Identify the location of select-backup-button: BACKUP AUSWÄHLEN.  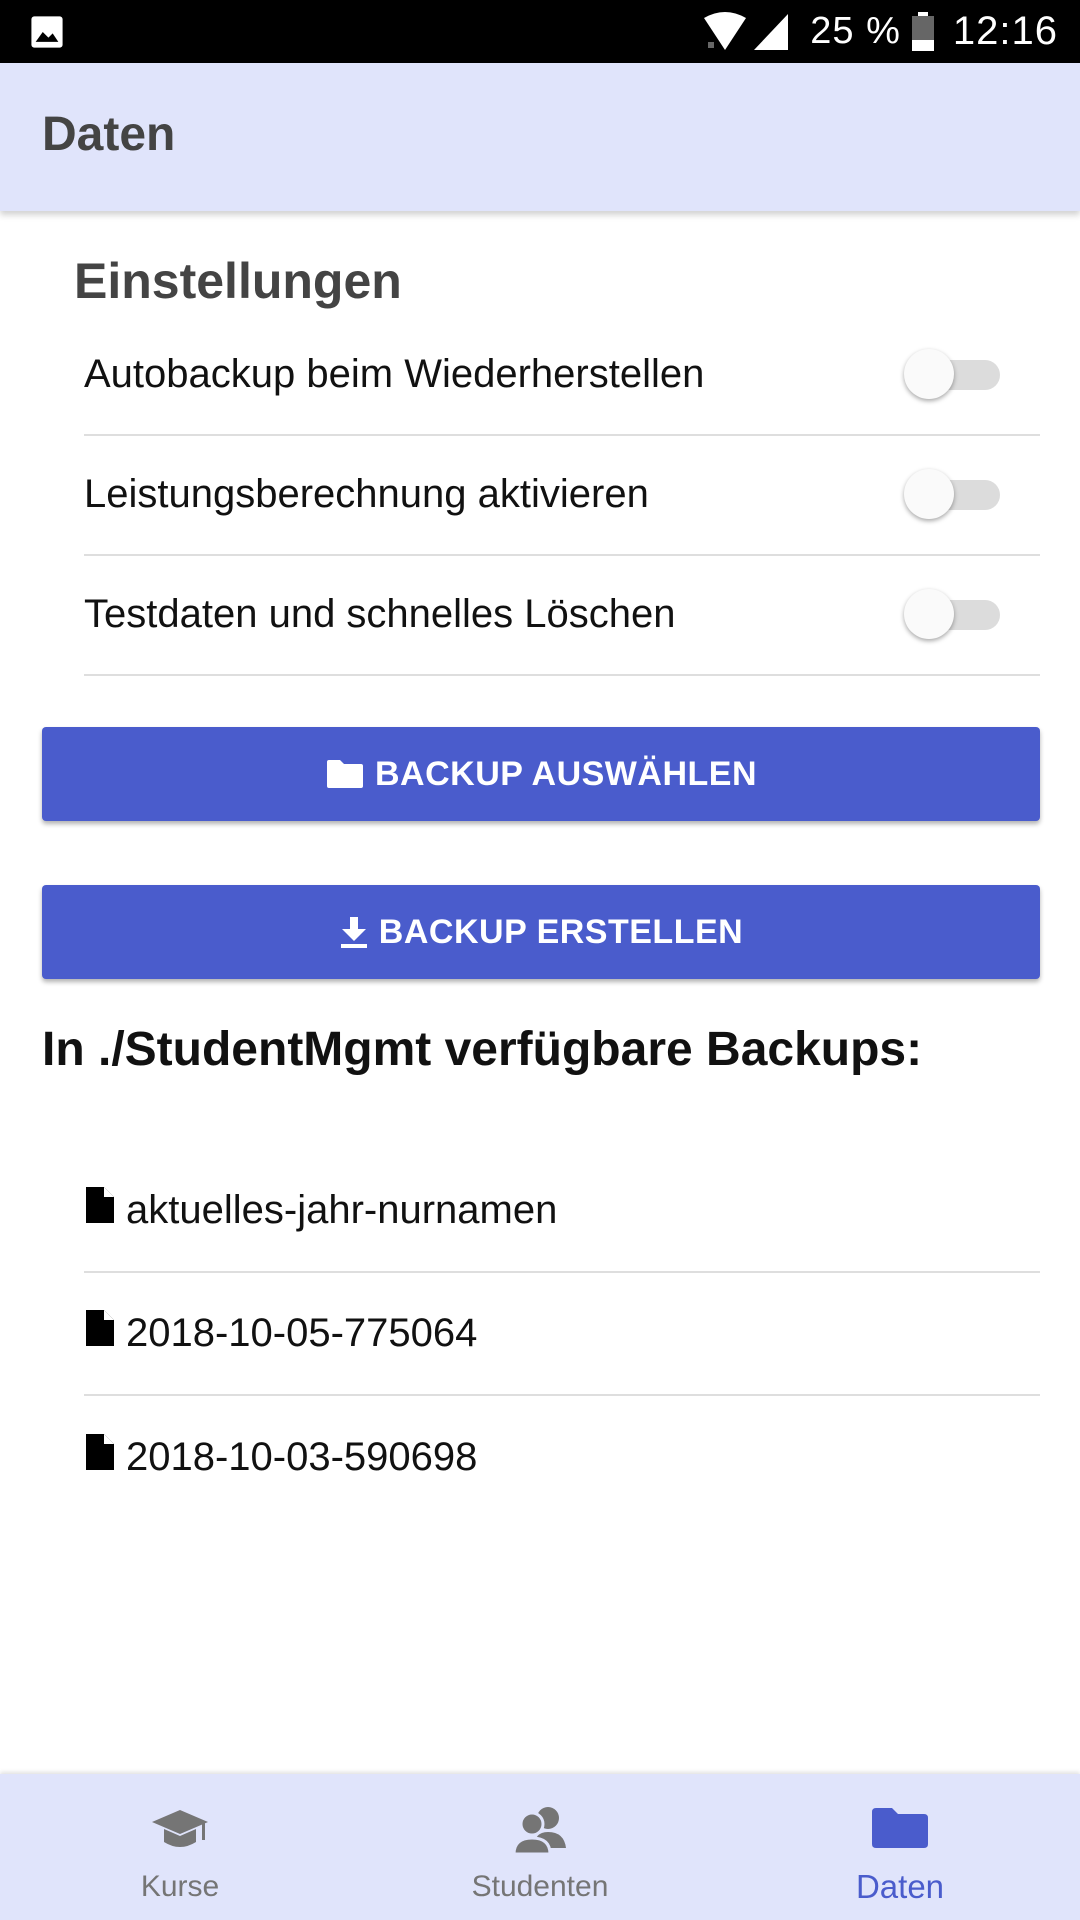
(541, 774).